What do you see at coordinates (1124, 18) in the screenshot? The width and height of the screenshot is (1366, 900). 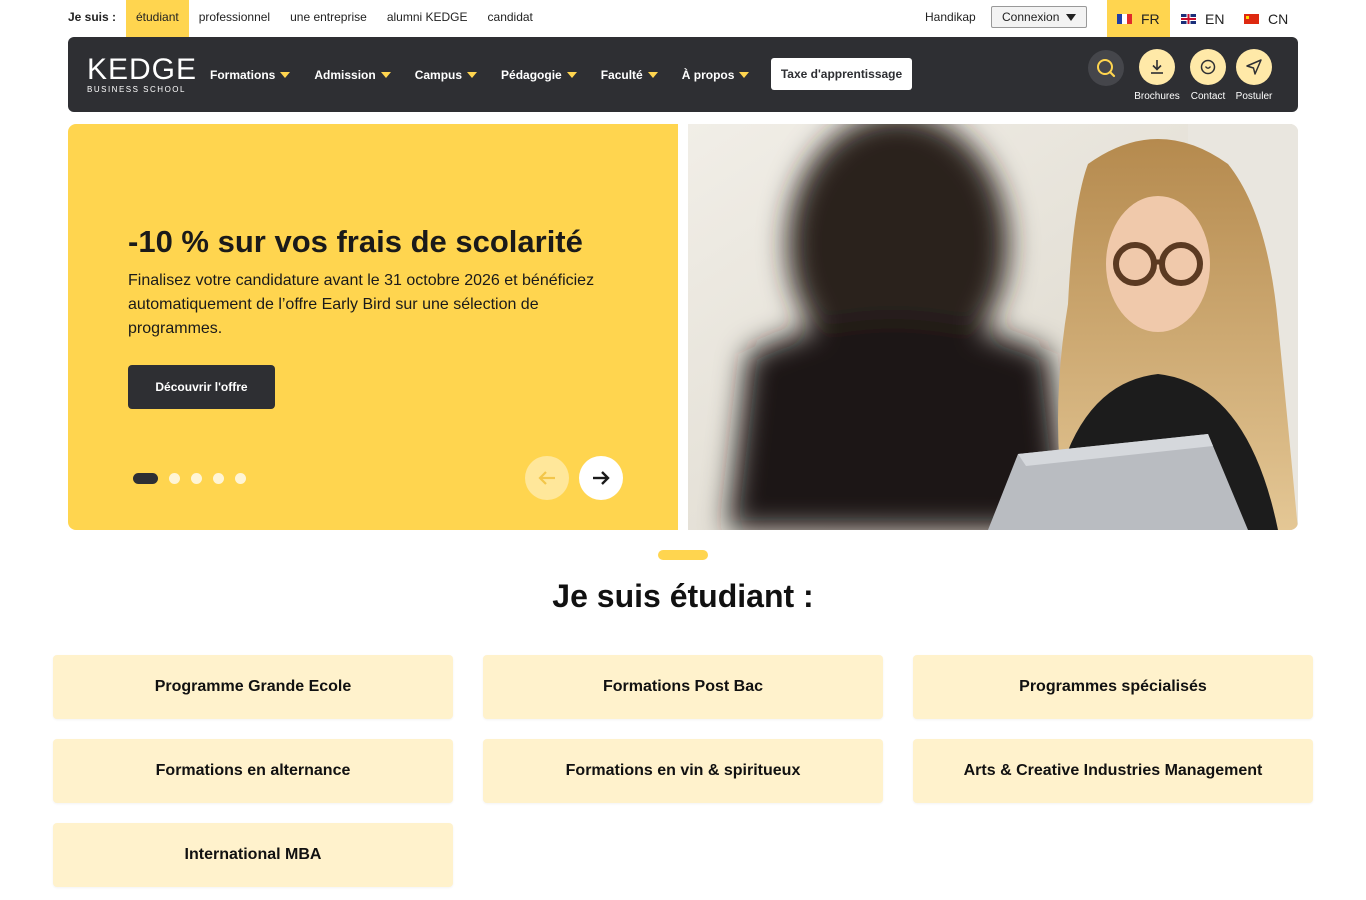 I see `flag-fr-icon` at bounding box center [1124, 18].